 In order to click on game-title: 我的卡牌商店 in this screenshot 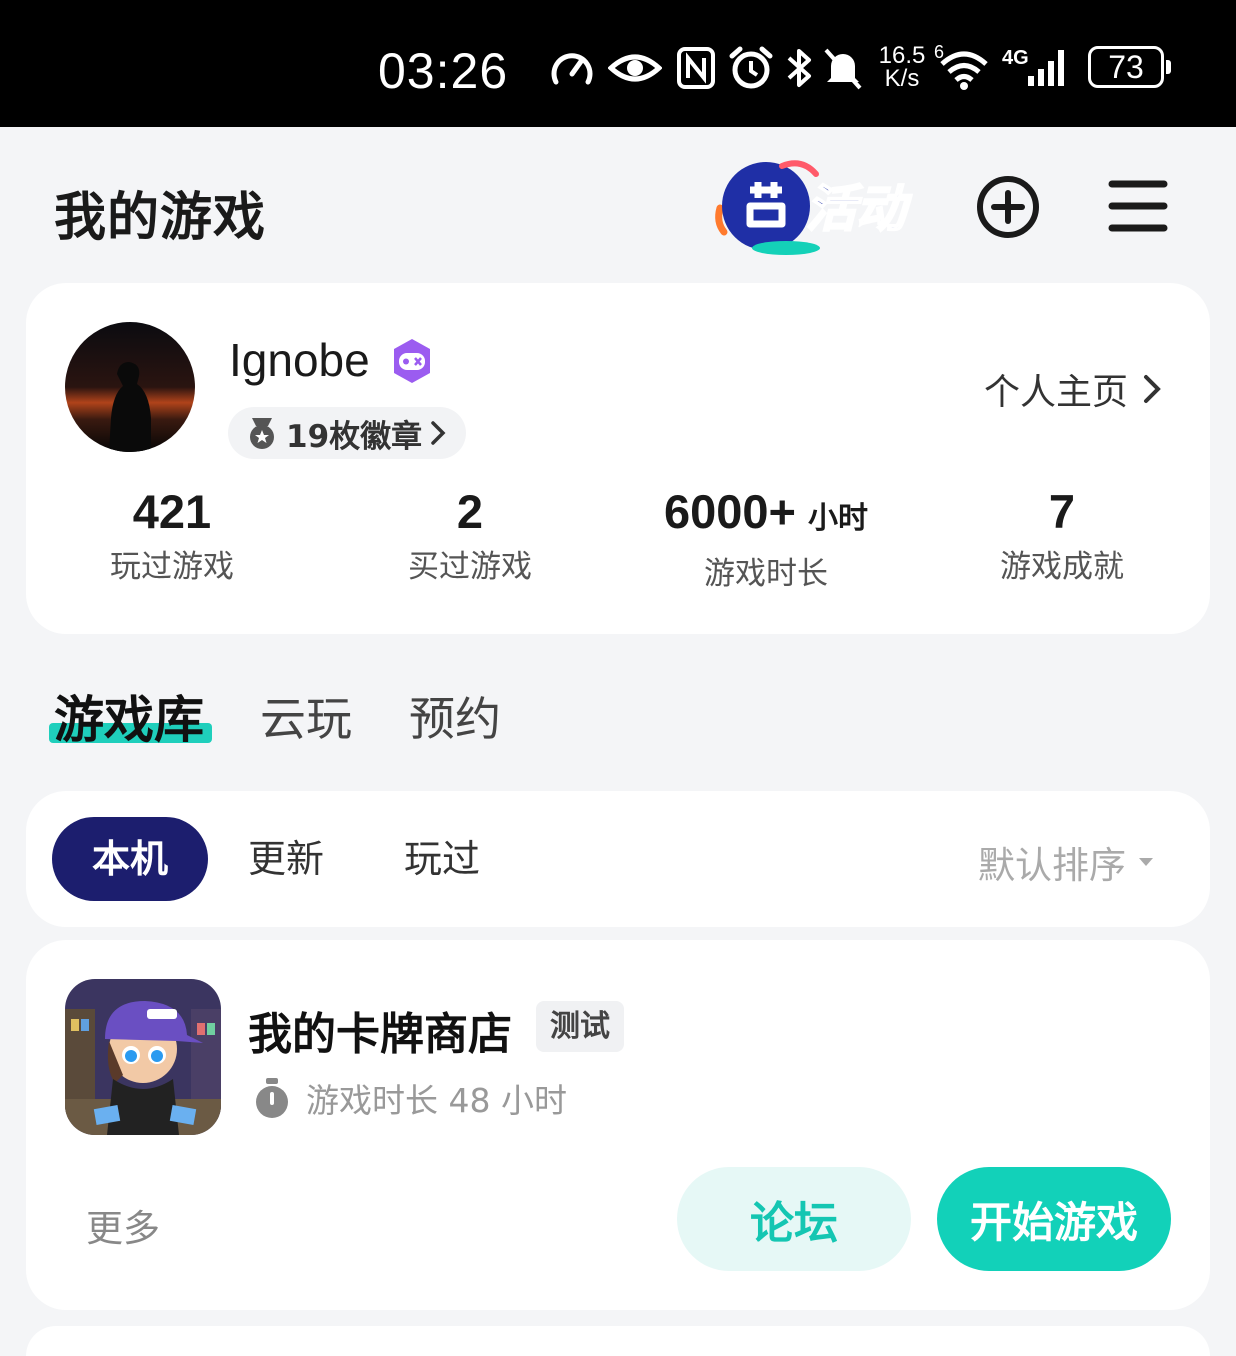, I will do `click(380, 1030)`.